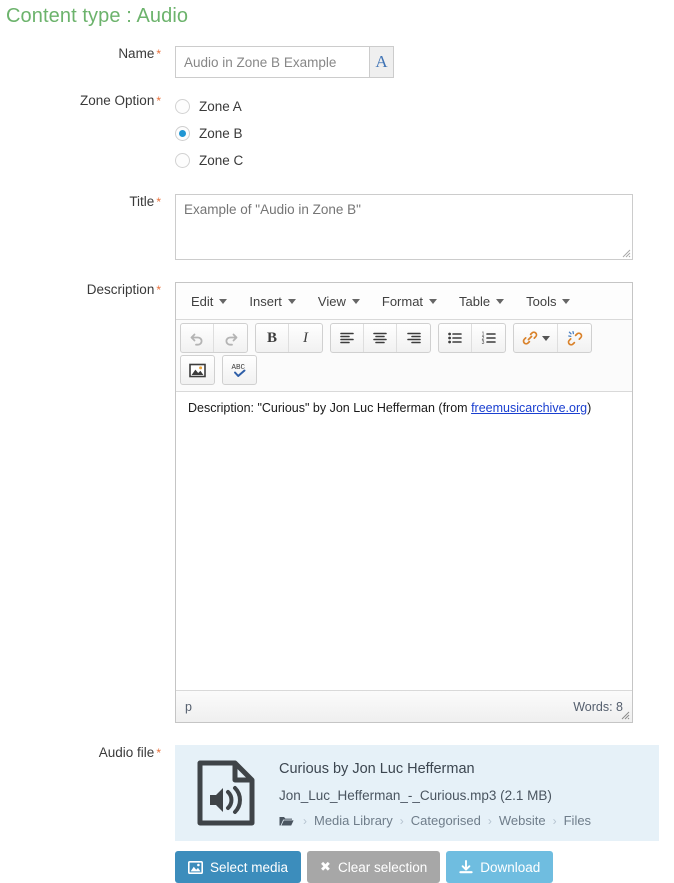 The height and width of the screenshot is (883, 674). I want to click on editor-link: freemusicarchive.org, so click(529, 408).